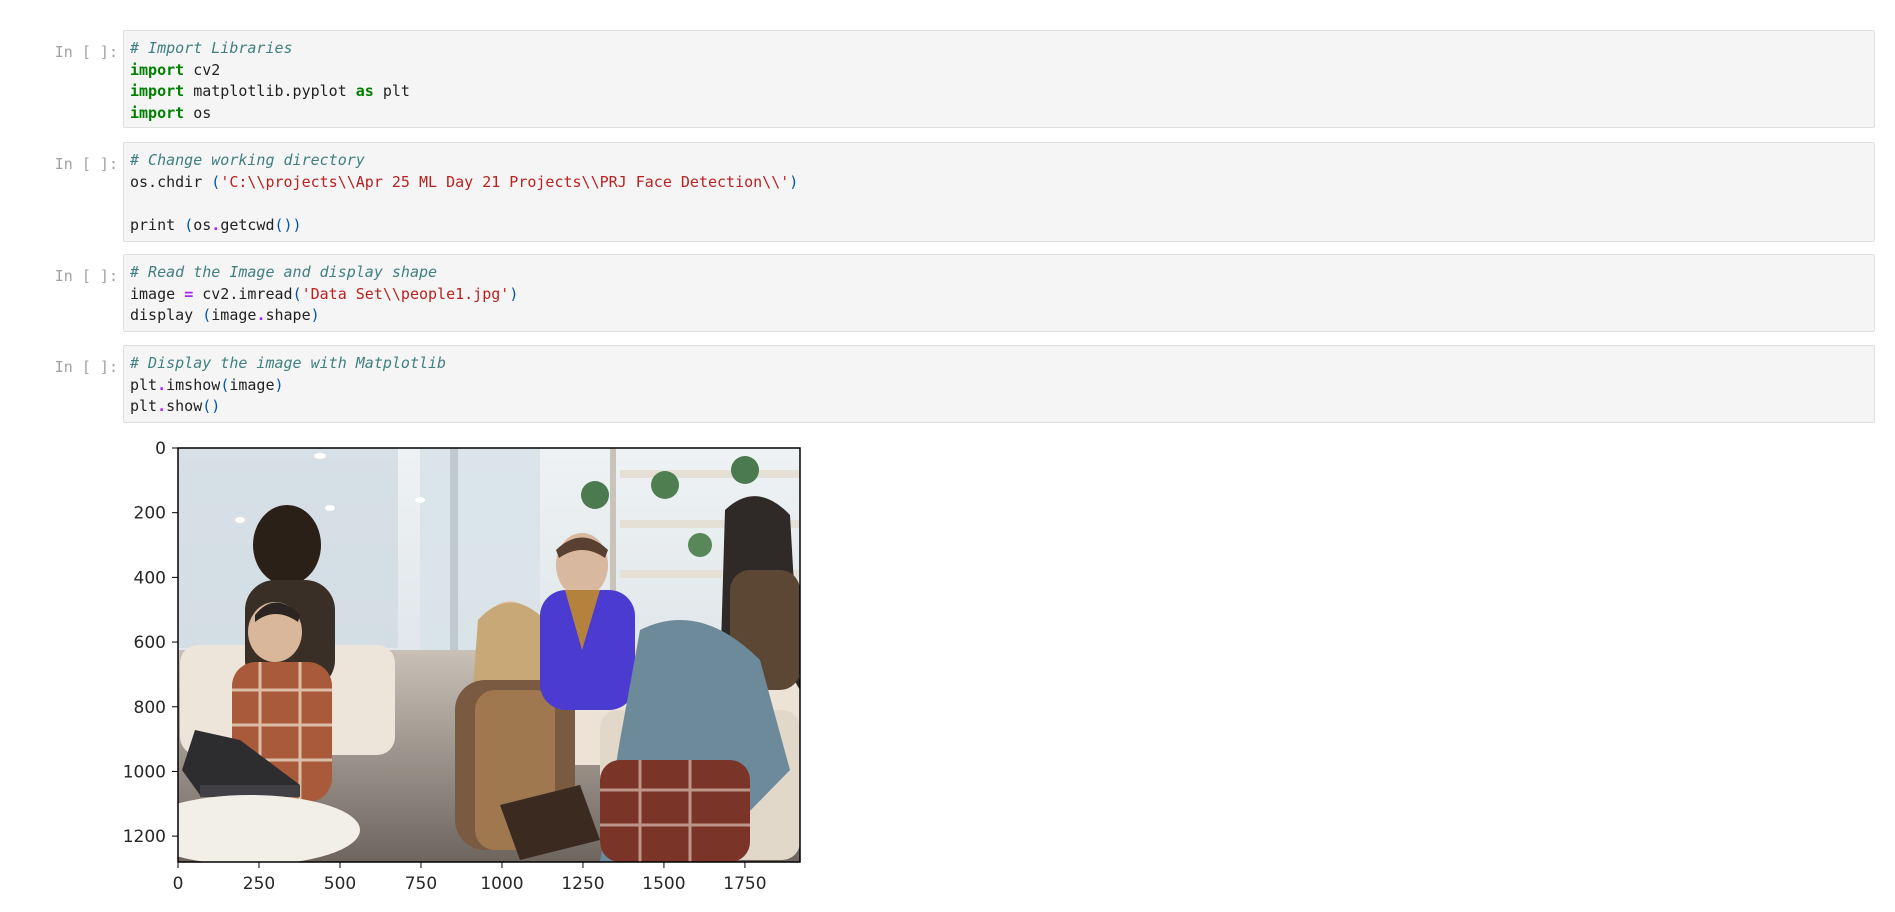 Image resolution: width=1895 pixels, height=912 pixels. What do you see at coordinates (999, 49) in the screenshot?
I see `code-line: # Import Libraries` at bounding box center [999, 49].